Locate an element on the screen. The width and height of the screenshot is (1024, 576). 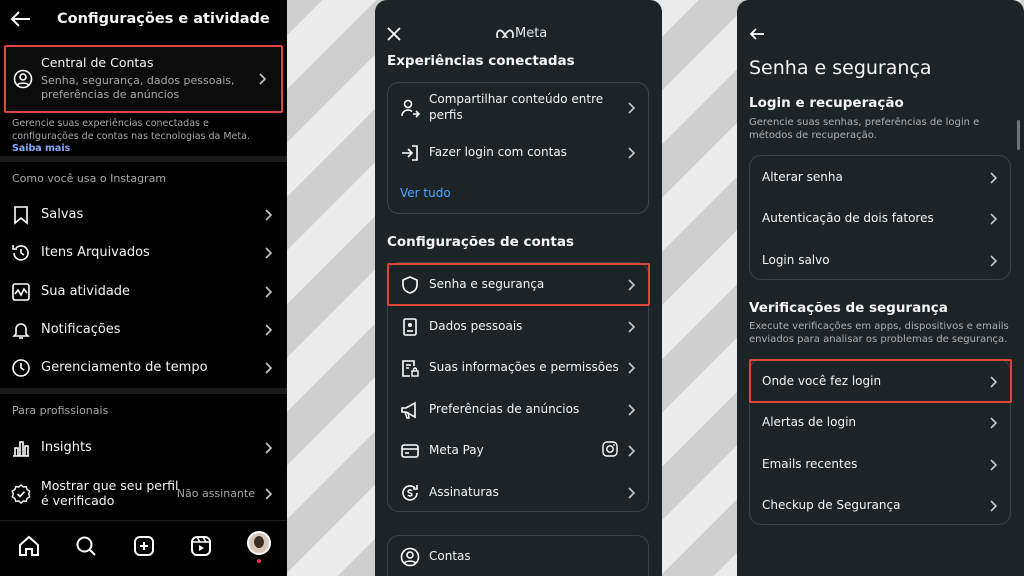
header: Configurações e atividade is located at coordinates (143, 20).